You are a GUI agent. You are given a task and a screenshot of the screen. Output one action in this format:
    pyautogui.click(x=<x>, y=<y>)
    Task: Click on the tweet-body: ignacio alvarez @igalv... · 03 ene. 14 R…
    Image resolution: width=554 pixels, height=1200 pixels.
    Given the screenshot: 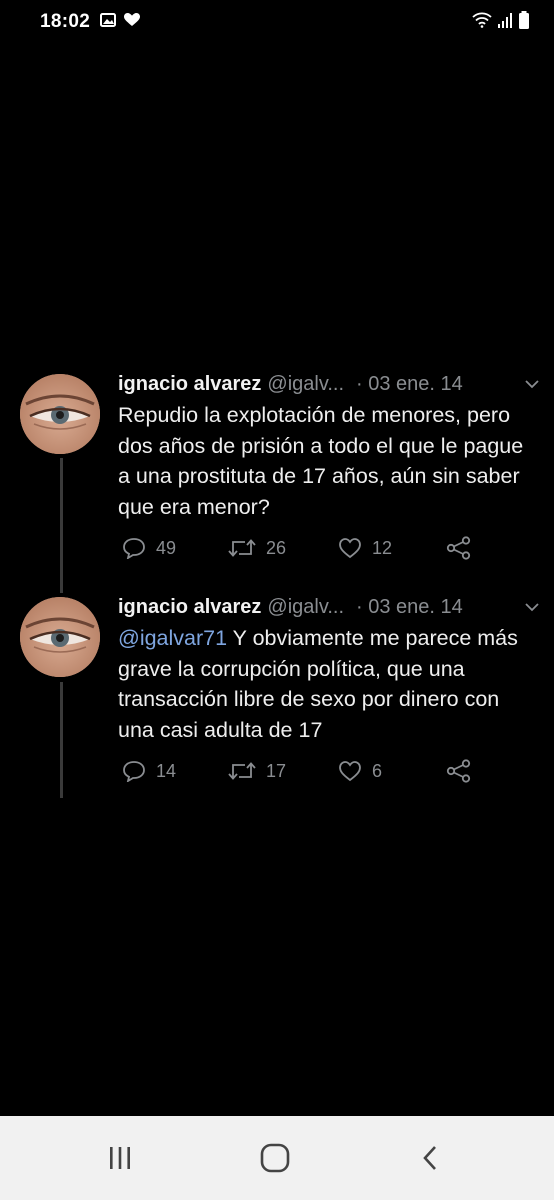 What is the action you would take?
    pyautogui.click(x=329, y=446)
    